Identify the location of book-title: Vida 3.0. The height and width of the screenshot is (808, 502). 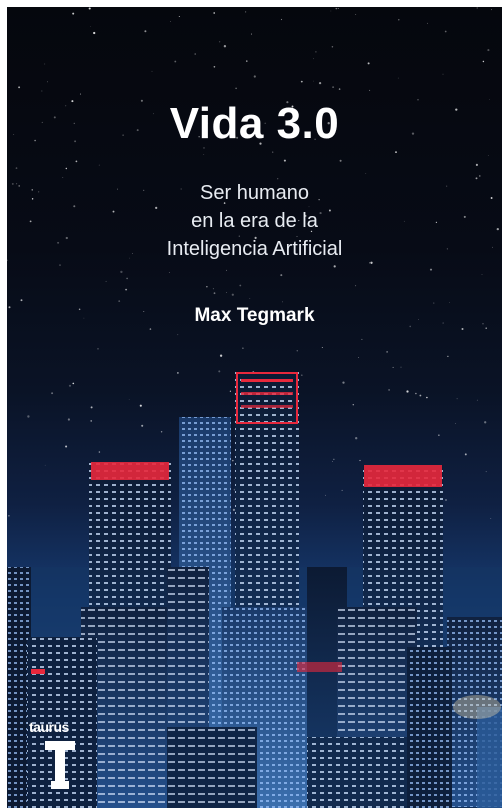
(254, 123).